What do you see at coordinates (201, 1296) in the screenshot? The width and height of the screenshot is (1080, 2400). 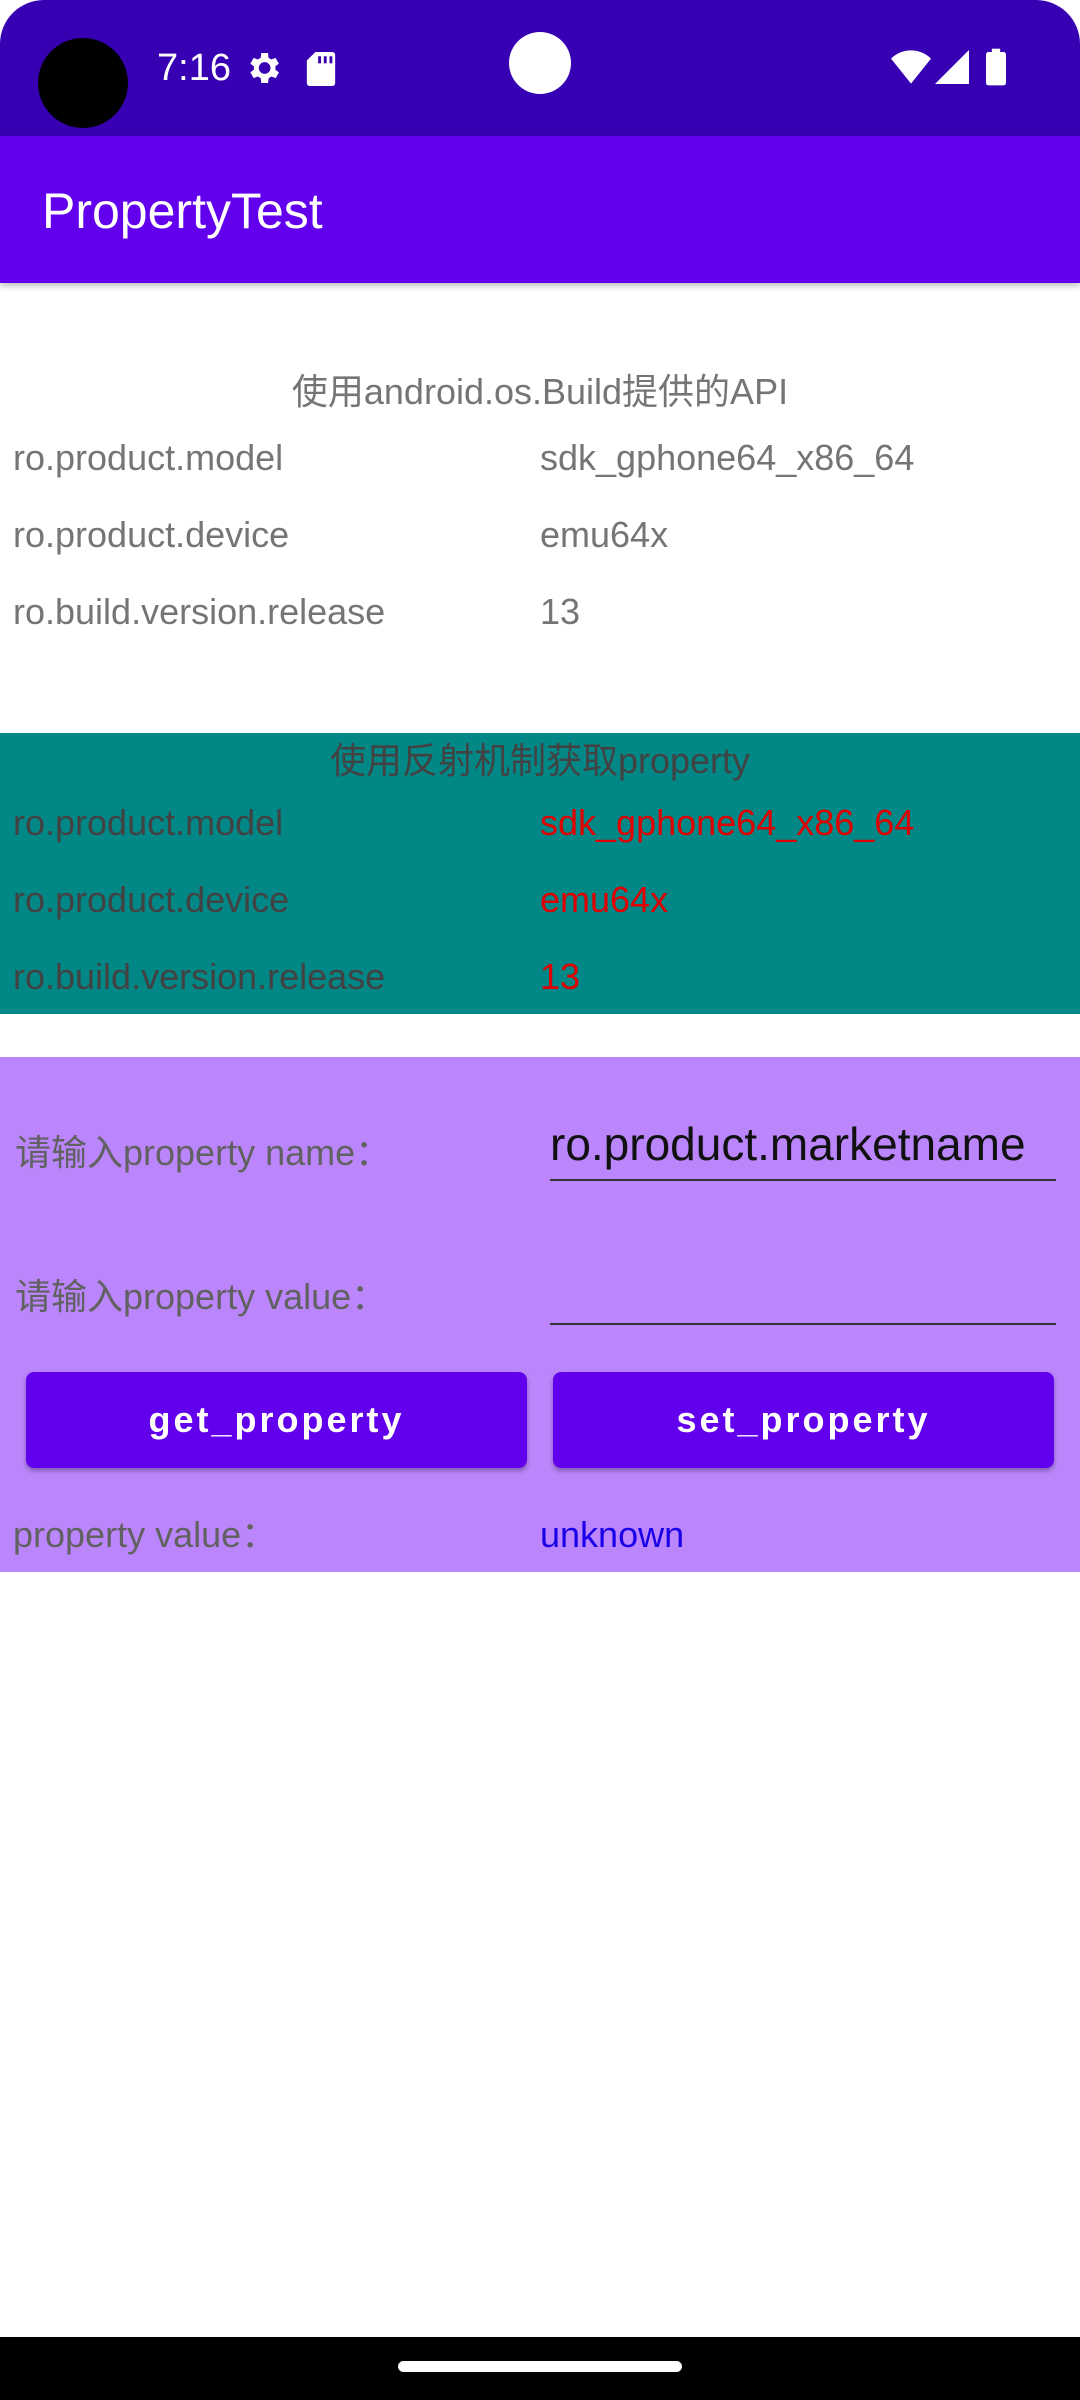 I see `property-value-label: 请输入property value：` at bounding box center [201, 1296].